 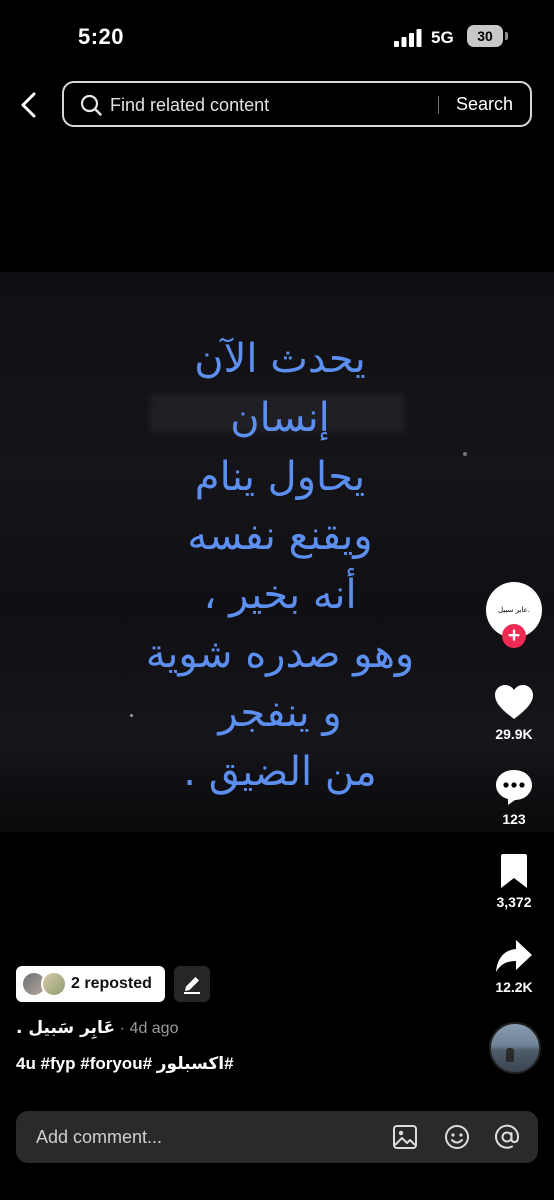 What do you see at coordinates (54, 984) in the screenshot?
I see `avatar` at bounding box center [54, 984].